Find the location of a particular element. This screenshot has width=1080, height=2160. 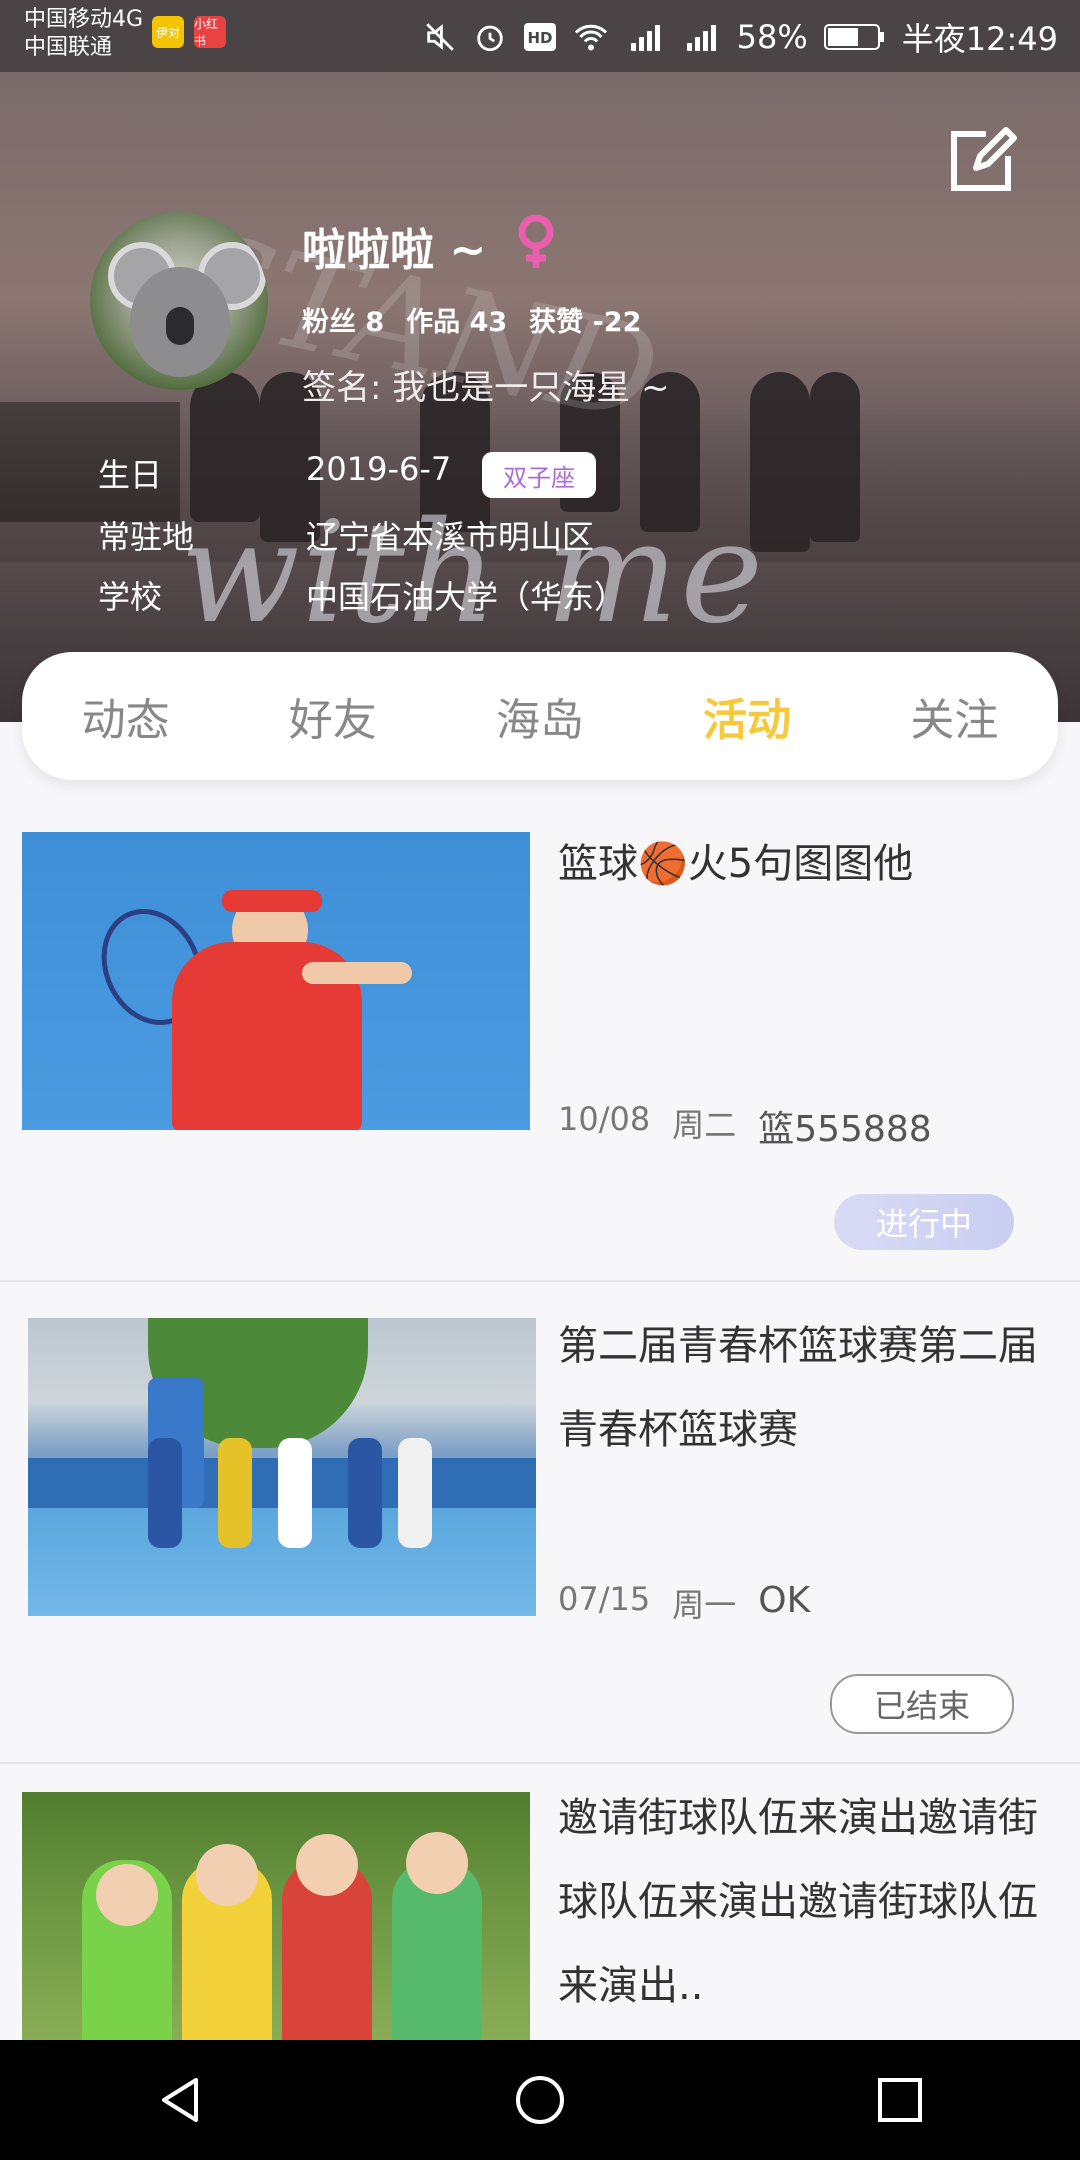

tab-island: 海岛 is located at coordinates (540, 716).